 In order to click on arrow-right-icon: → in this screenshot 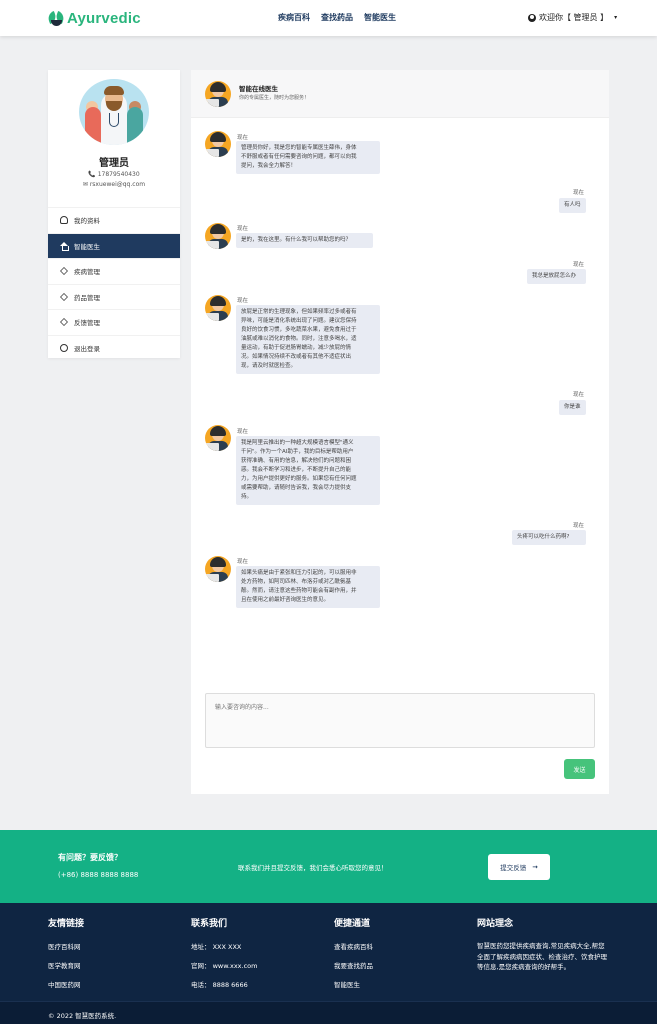, I will do `click(535, 867)`.